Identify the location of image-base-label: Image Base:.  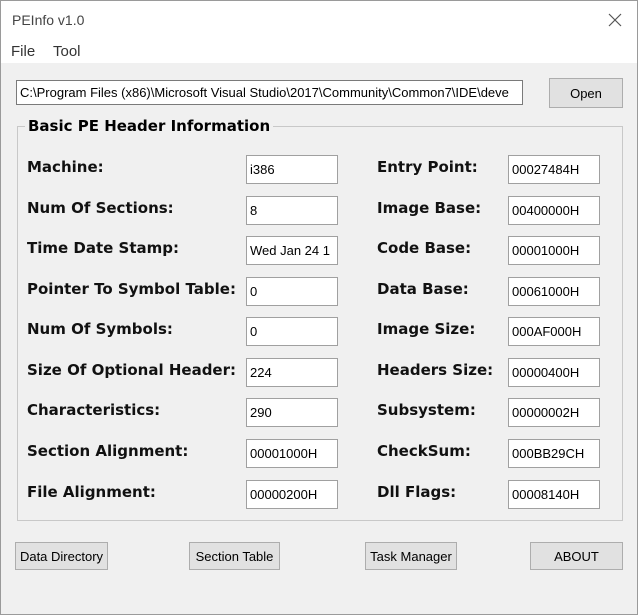
(429, 208).